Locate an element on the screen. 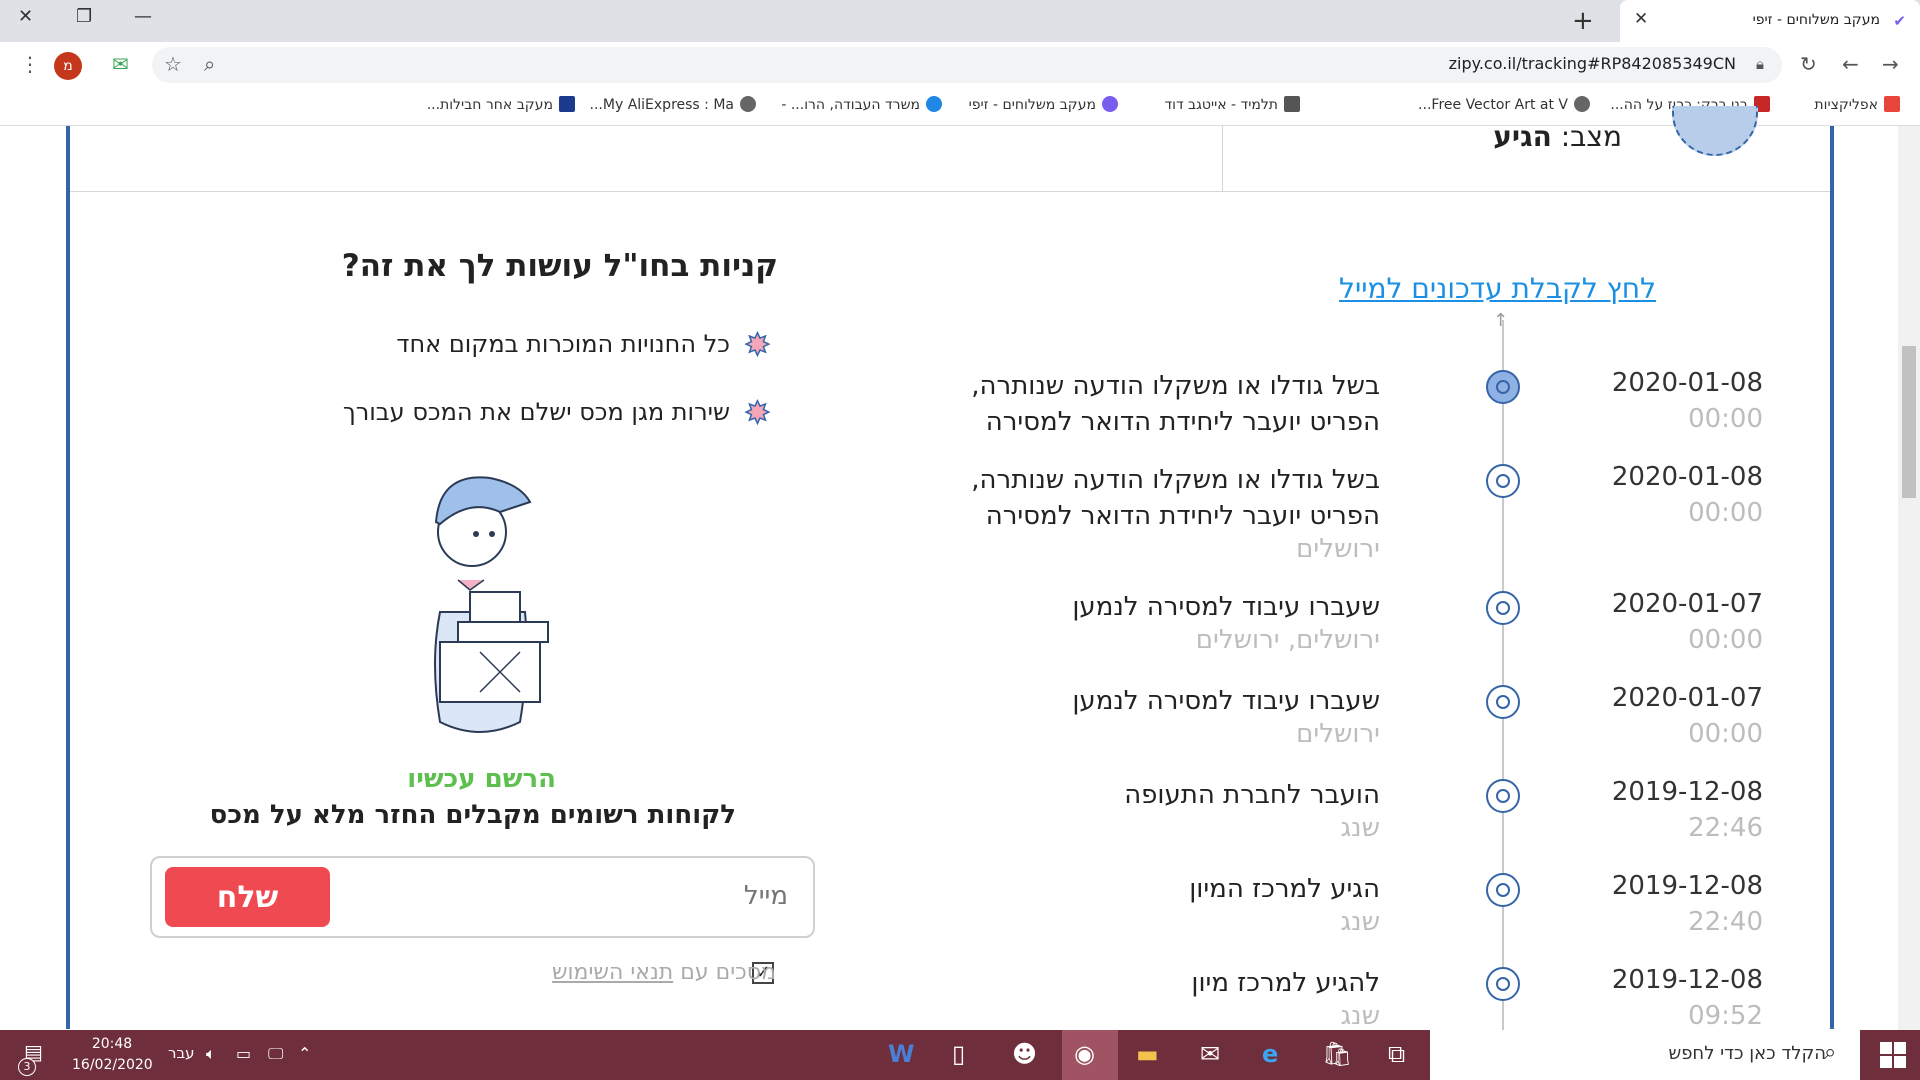 This screenshot has width=1920, height=1080. task-view-icon: ⧉ is located at coordinates (1396, 1054).